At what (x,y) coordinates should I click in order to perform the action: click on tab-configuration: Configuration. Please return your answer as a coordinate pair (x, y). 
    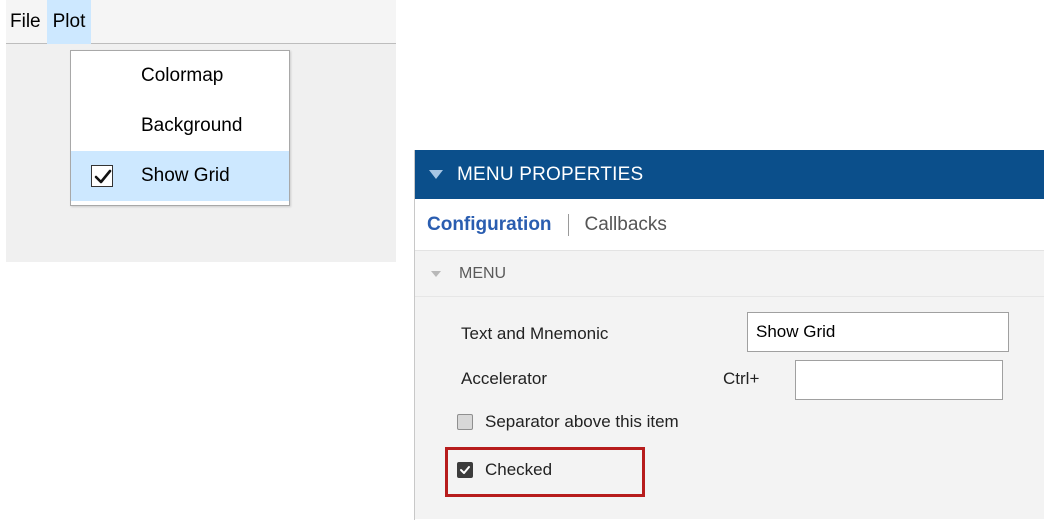
    Looking at the image, I should click on (489, 225).